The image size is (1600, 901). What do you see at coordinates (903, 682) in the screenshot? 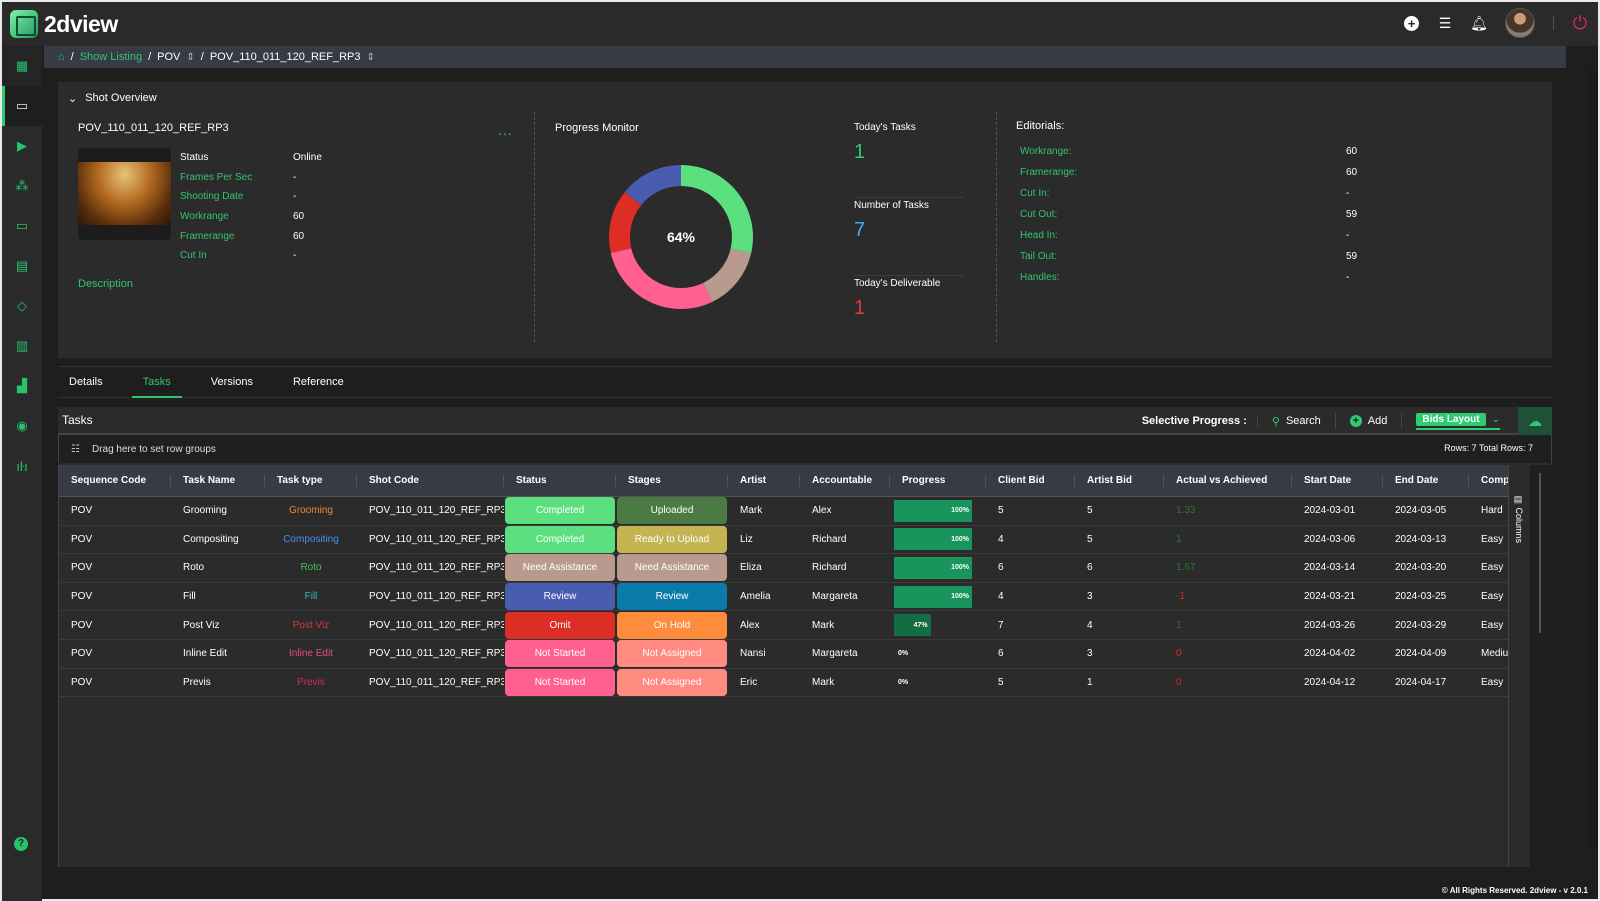
I see `progress-bar: 0%` at bounding box center [903, 682].